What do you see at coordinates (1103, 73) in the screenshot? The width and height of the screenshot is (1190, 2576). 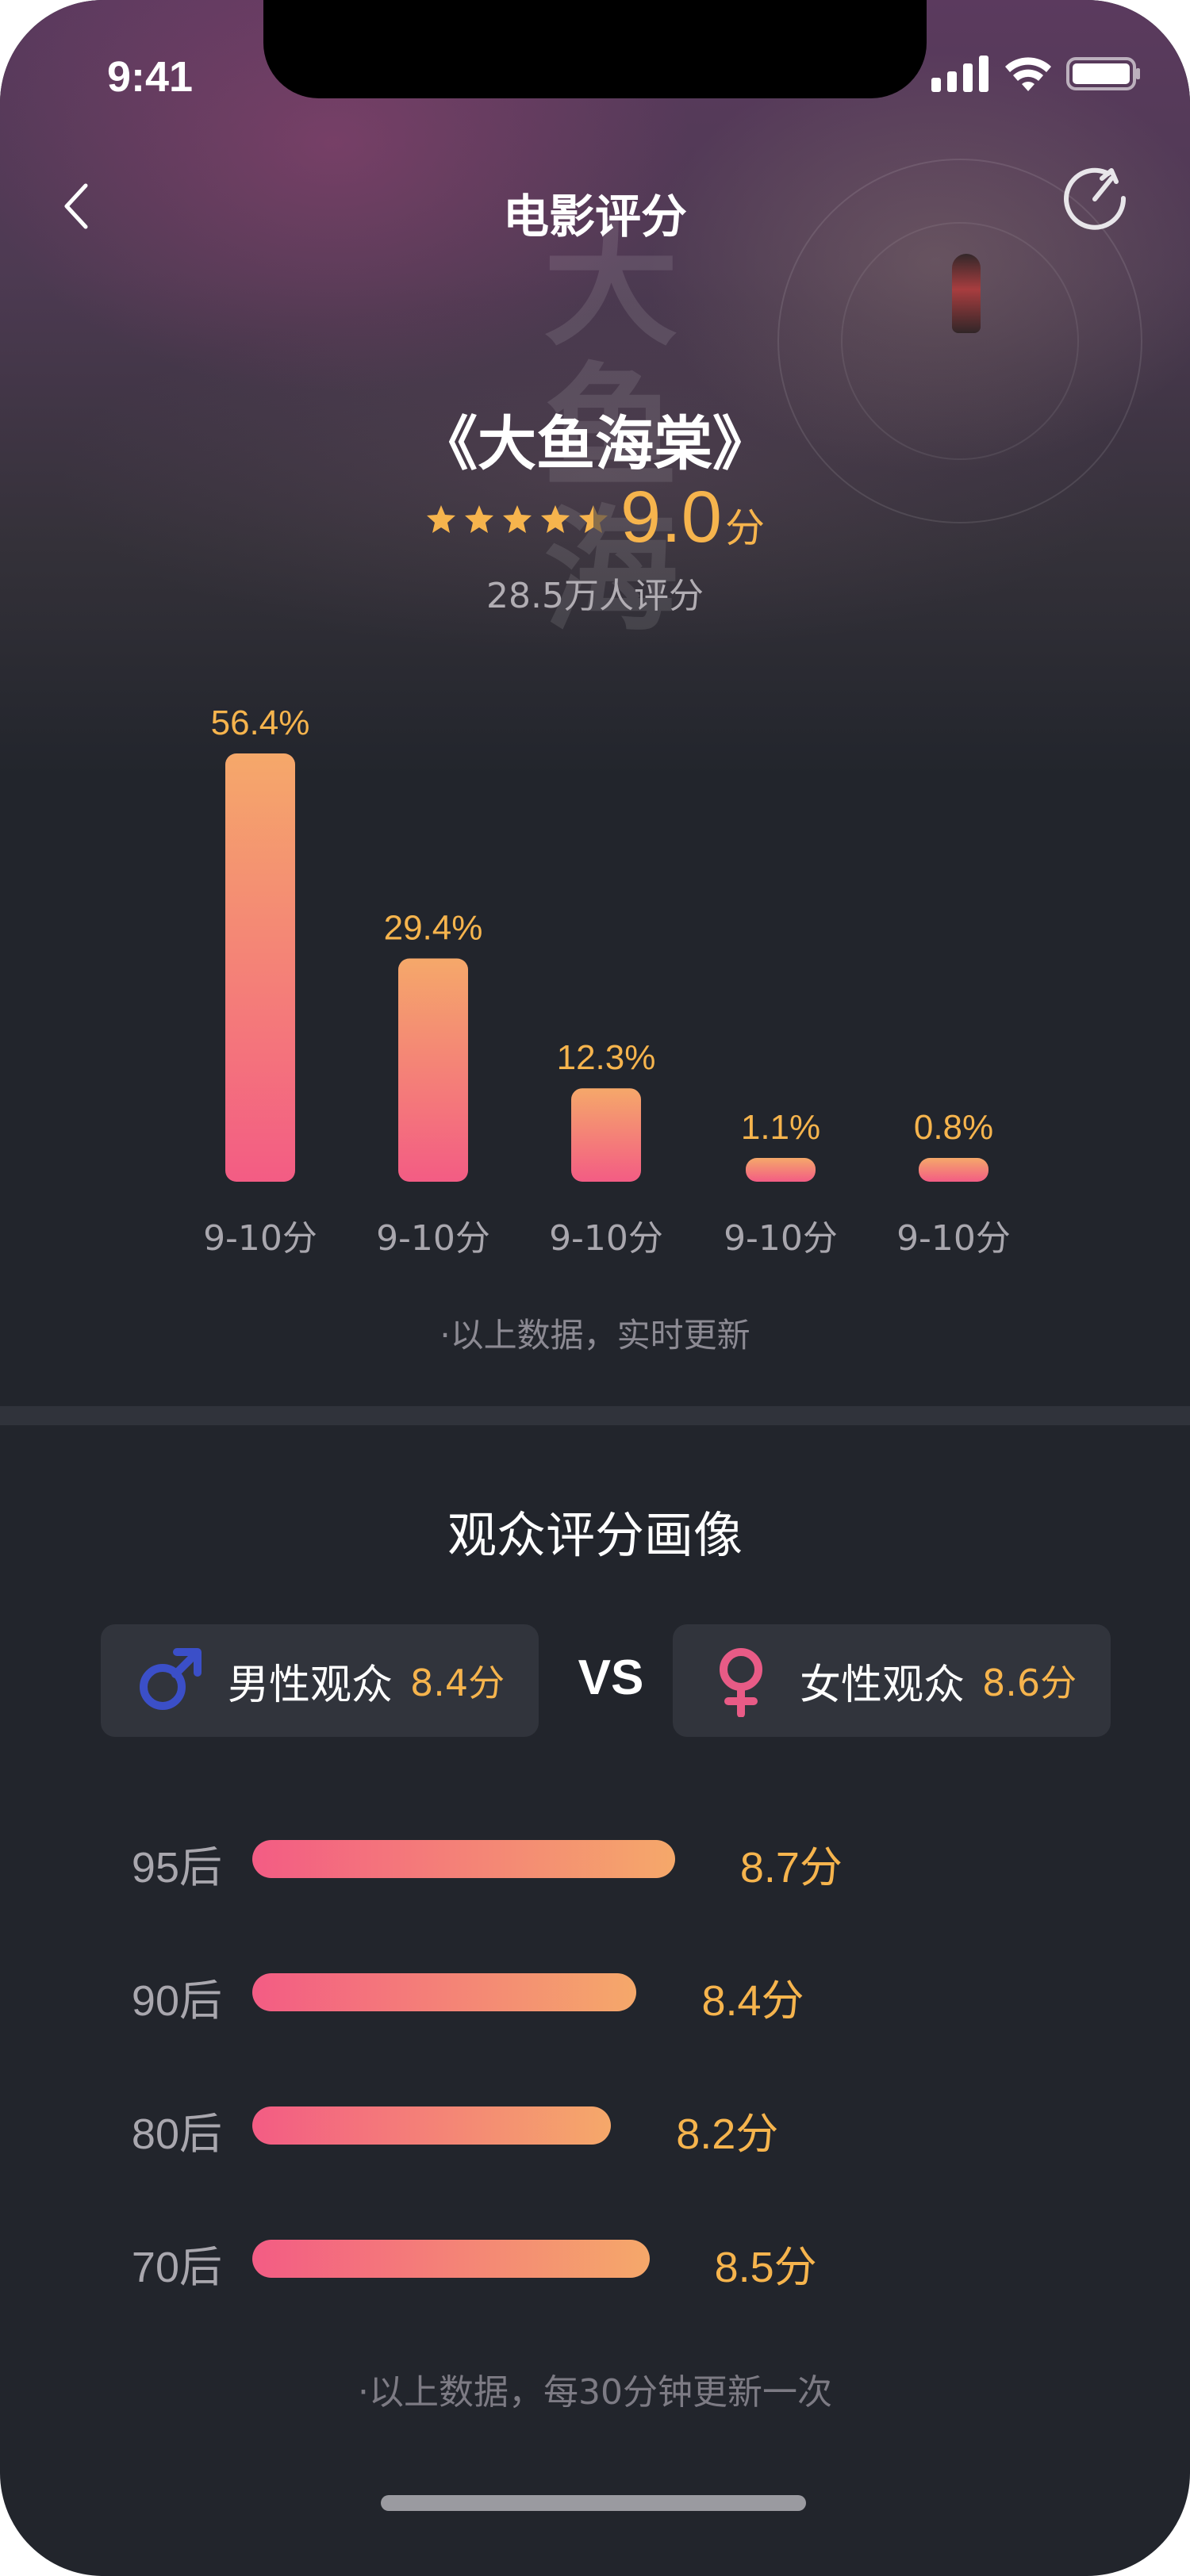 I see `battery-icon` at bounding box center [1103, 73].